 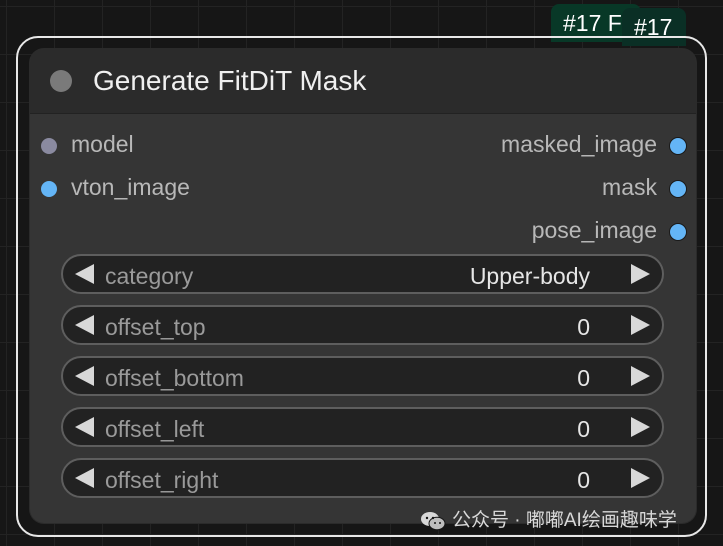 I want to click on widget-label: offset_right, so click(x=162, y=480).